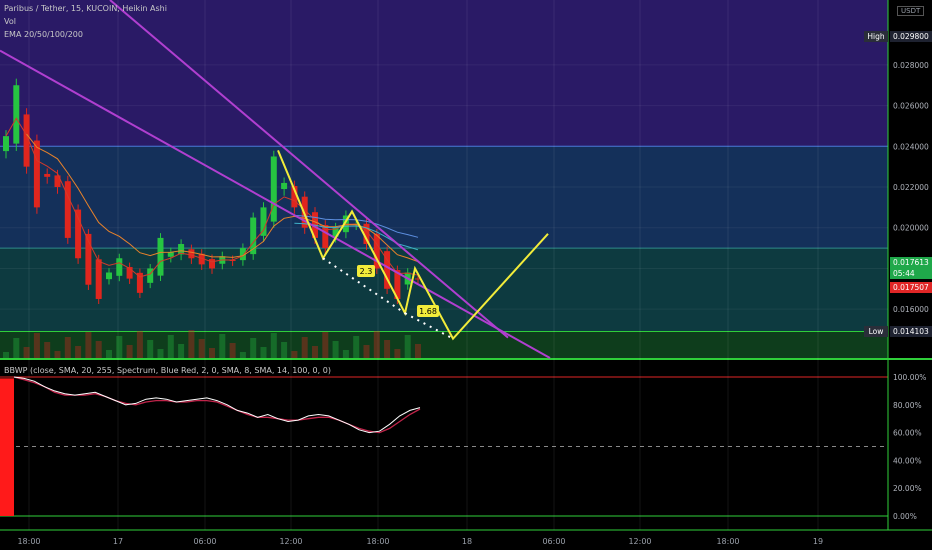 This screenshot has width=932, height=550. What do you see at coordinates (907, 433) in the screenshot?
I see `bbwp-tick-label: 60.00%` at bounding box center [907, 433].